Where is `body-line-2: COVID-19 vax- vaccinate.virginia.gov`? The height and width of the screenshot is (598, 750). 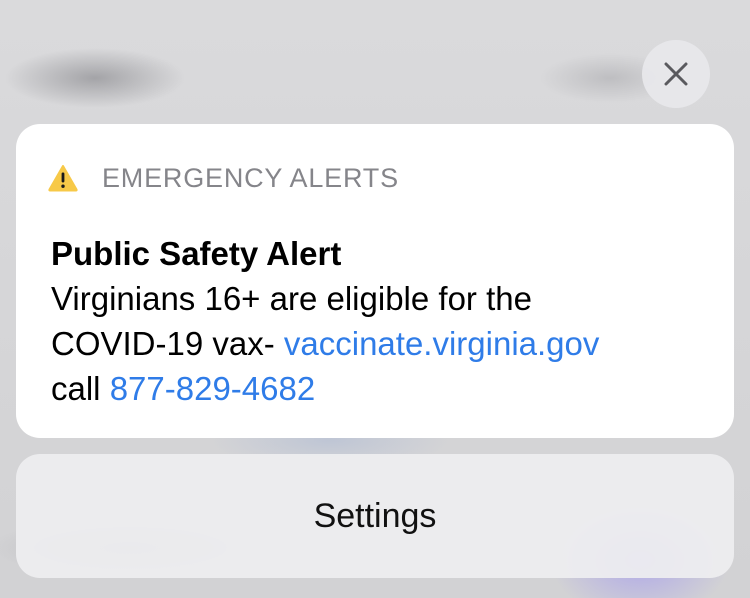
body-line-2: COVID-19 vax- vaccinate.virginia.gov is located at coordinates (325, 343).